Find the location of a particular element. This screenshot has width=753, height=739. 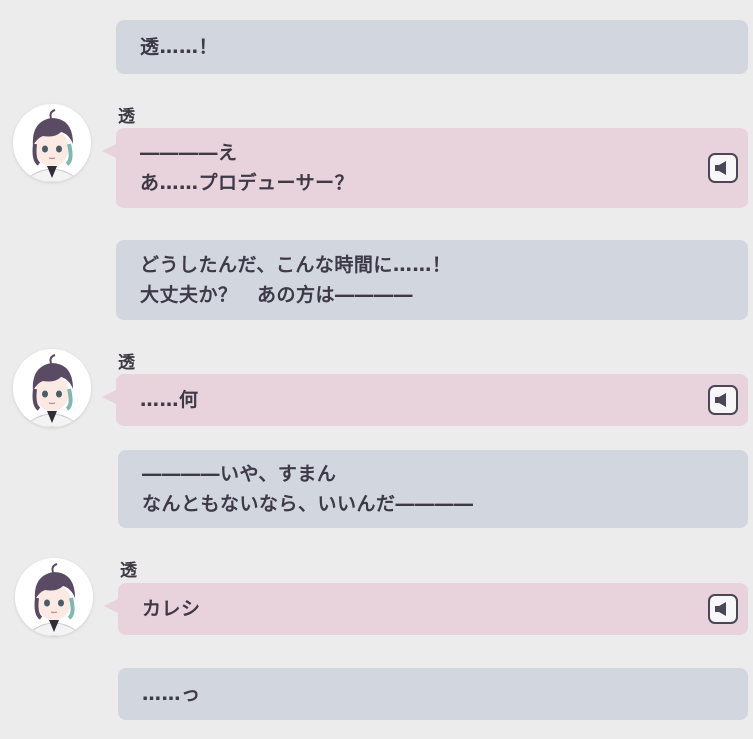

message-line: カレシ is located at coordinates (171, 609).